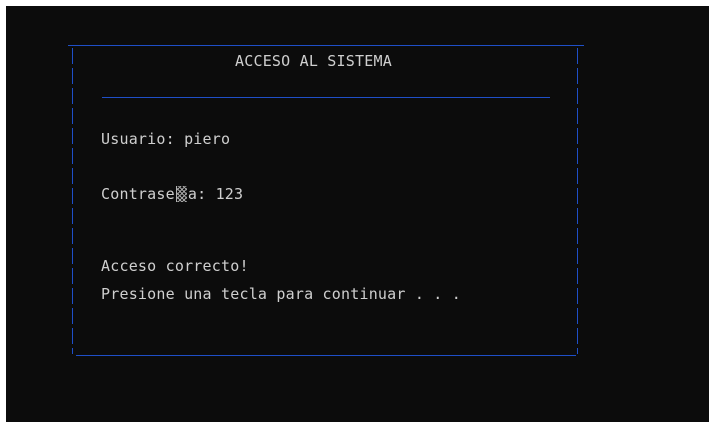 This screenshot has height=428, width=715. What do you see at coordinates (313, 61) in the screenshot?
I see `screen-title: ACCESO AL SISTEMA` at bounding box center [313, 61].